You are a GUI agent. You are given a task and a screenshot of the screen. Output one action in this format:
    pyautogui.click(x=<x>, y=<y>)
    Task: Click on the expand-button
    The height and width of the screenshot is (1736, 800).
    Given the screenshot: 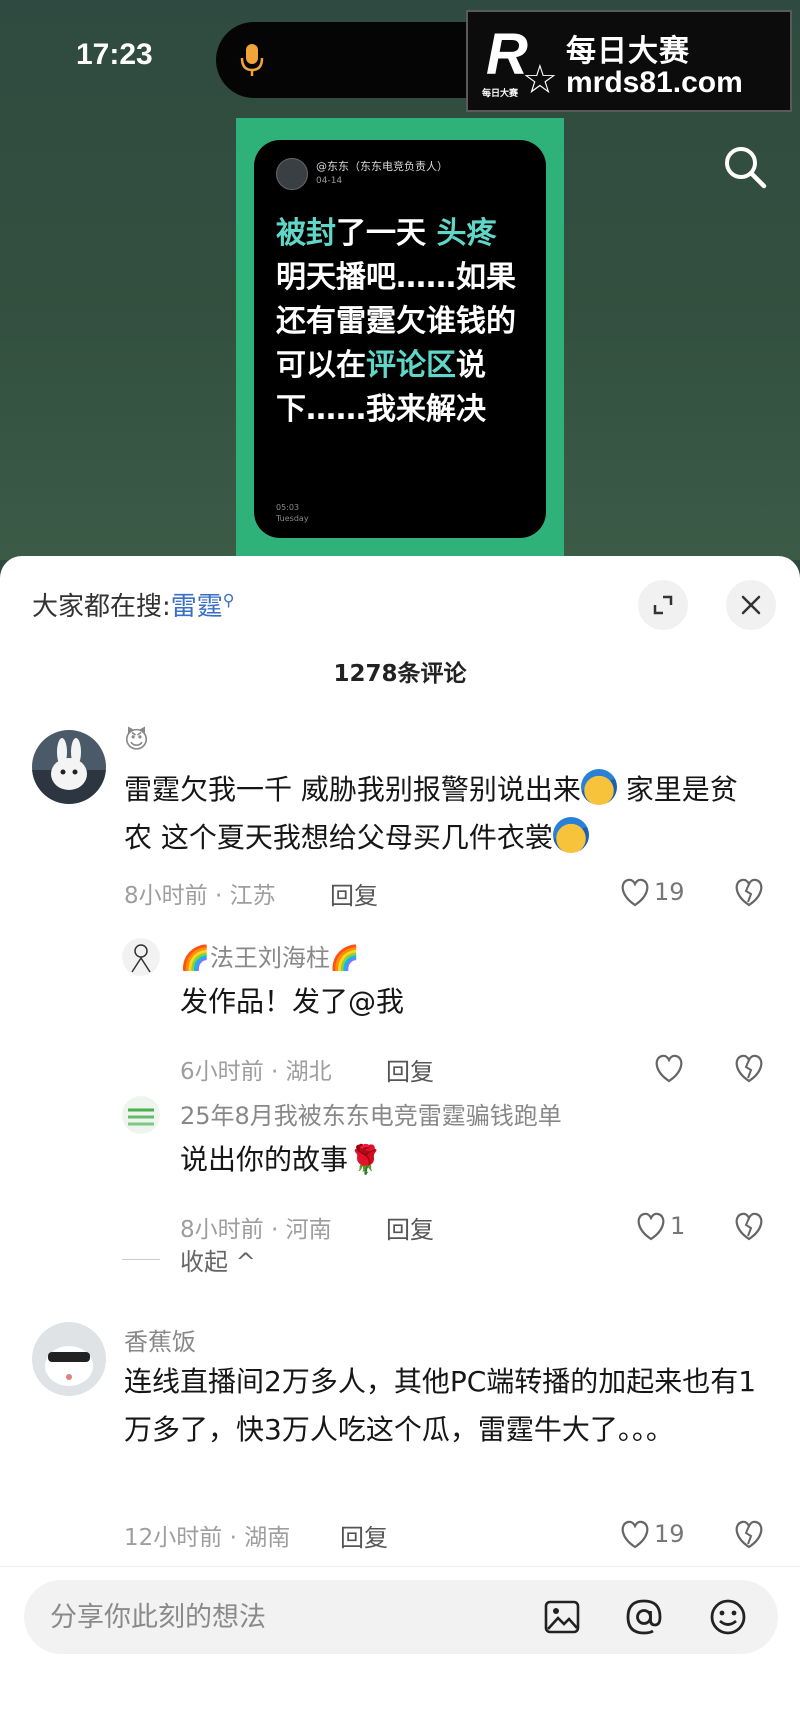 What is the action you would take?
    pyautogui.click(x=663, y=605)
    